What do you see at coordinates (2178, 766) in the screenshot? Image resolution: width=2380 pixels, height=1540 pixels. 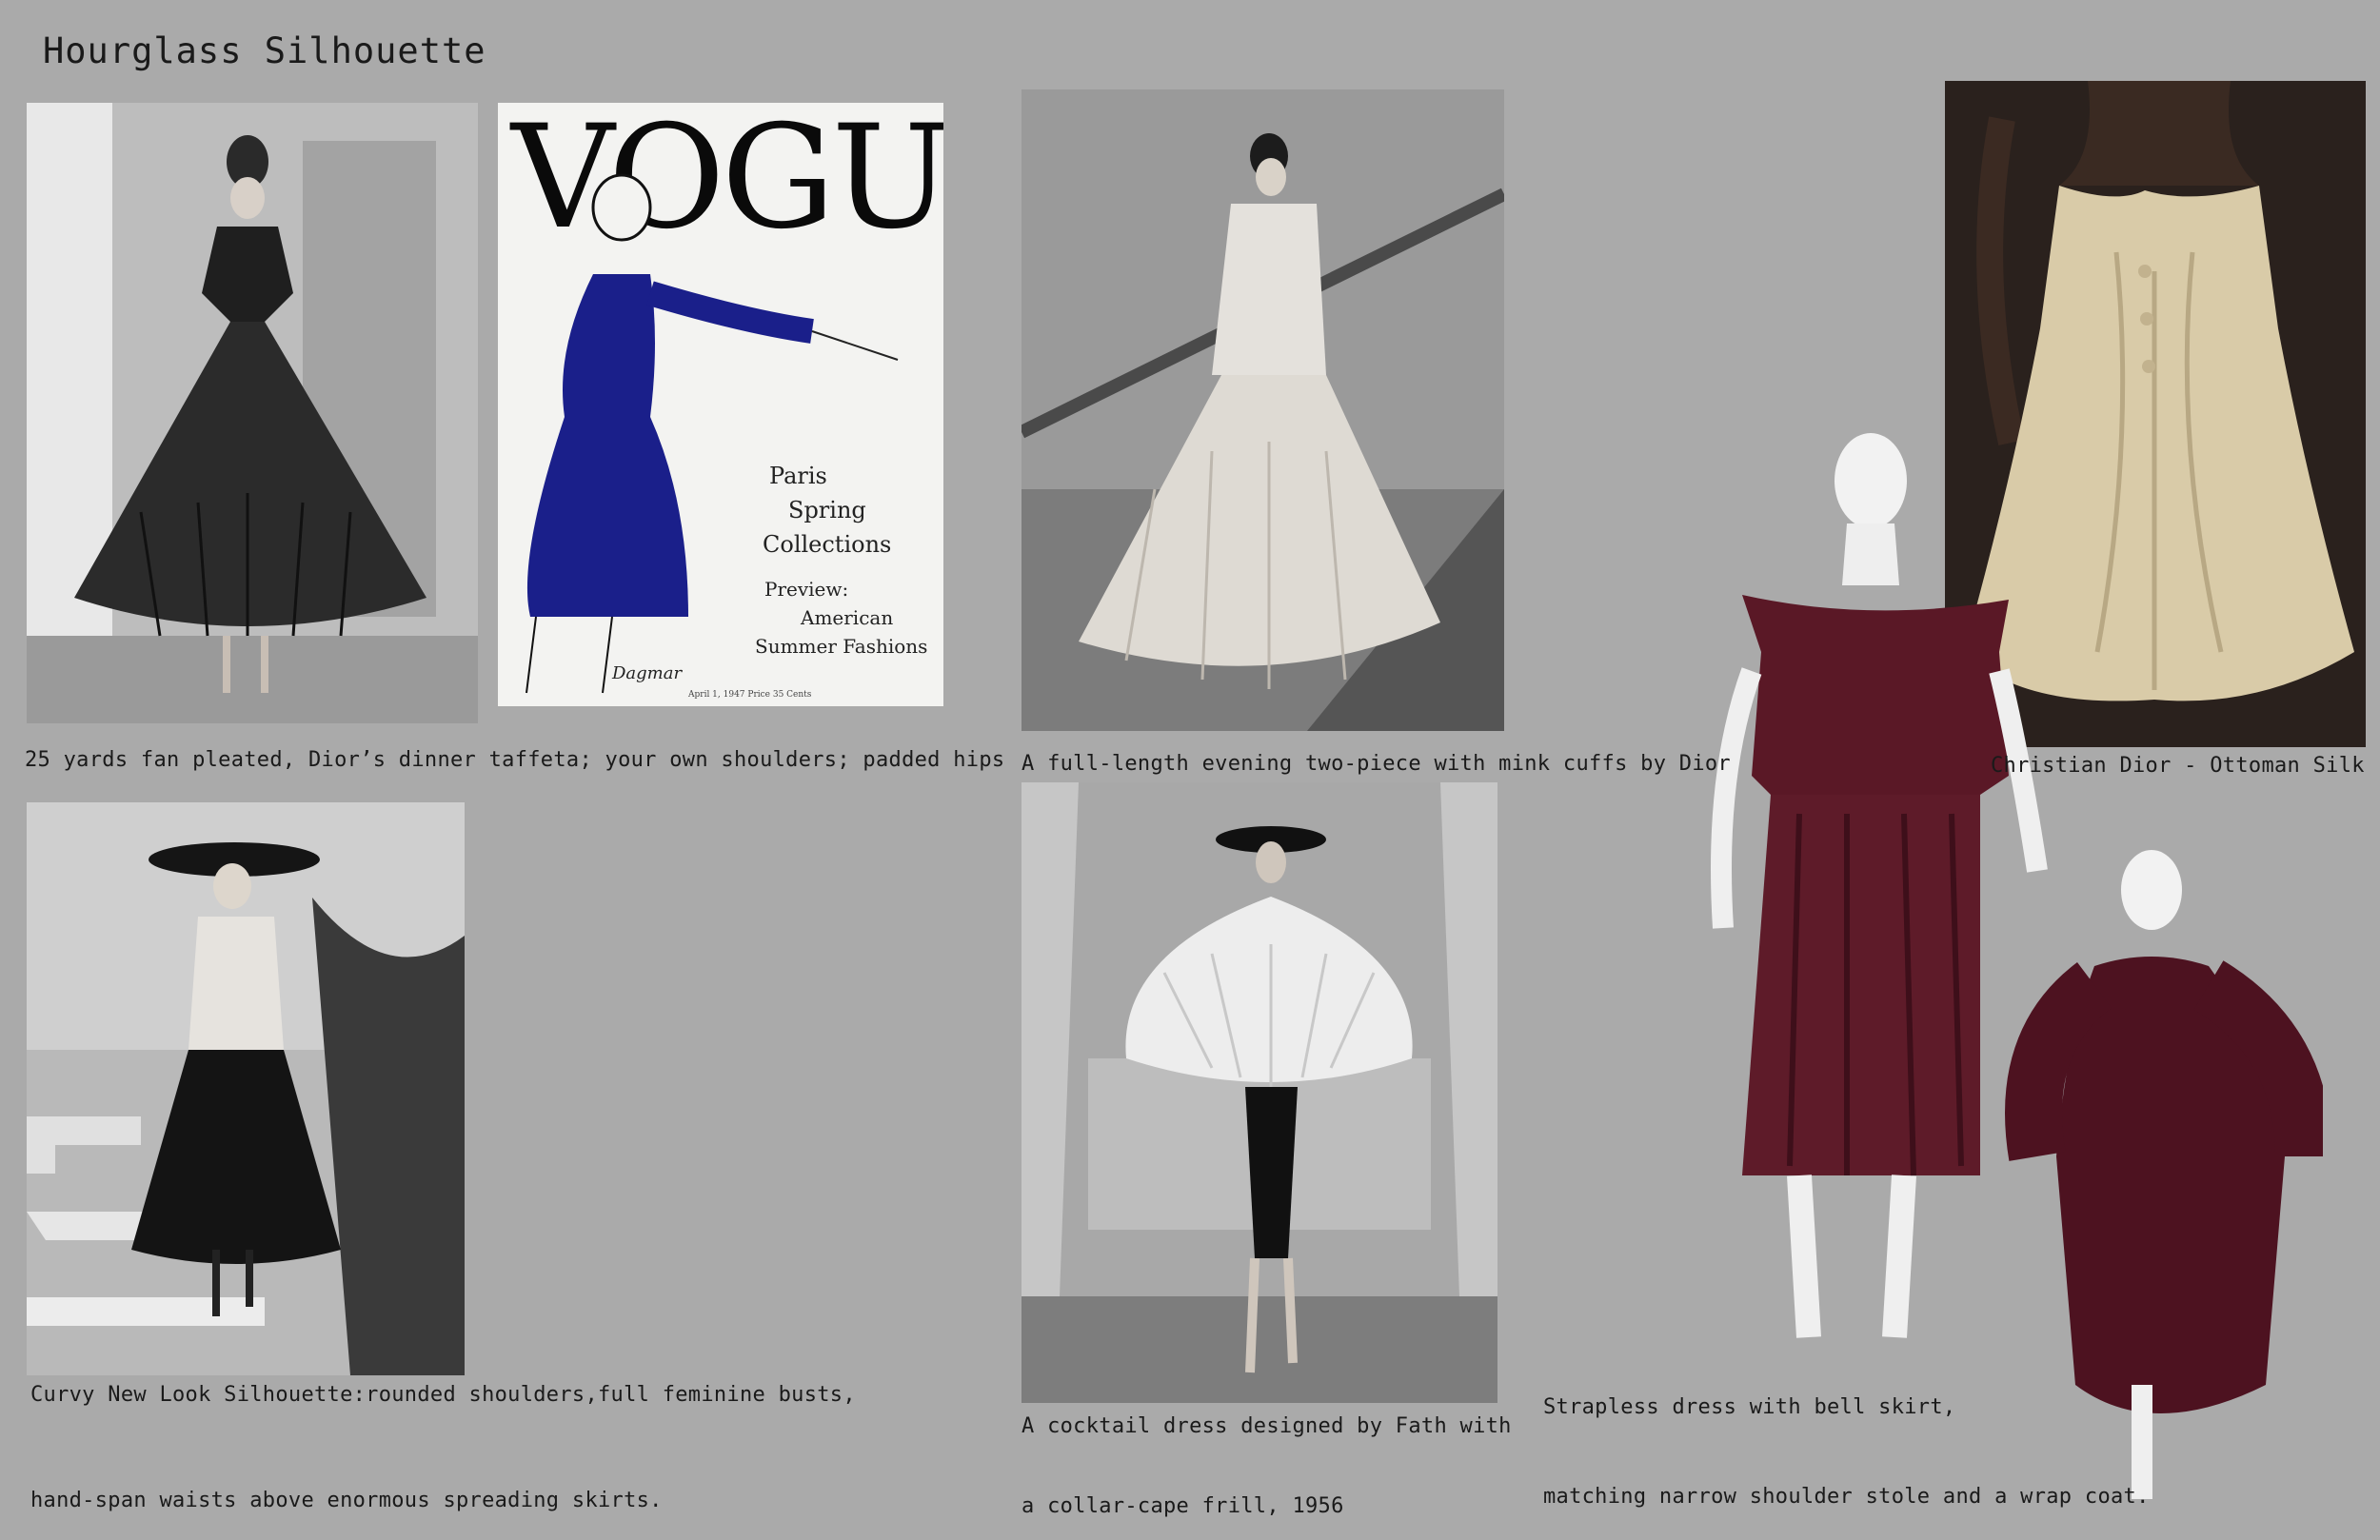 I see `caption-ottoman-silk: Christian Dior - Ottoman Silk` at bounding box center [2178, 766].